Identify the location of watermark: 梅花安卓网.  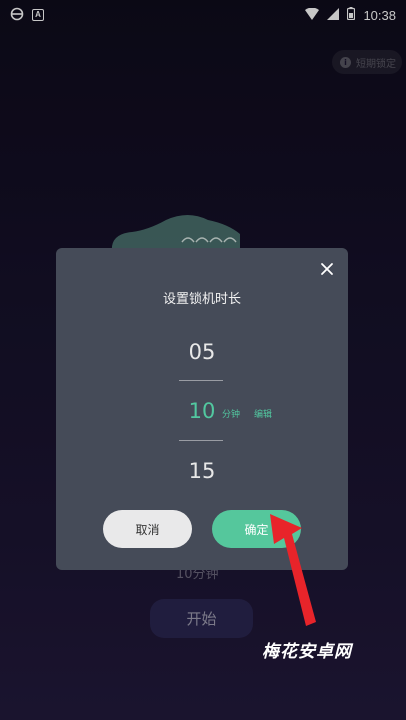
(307, 652).